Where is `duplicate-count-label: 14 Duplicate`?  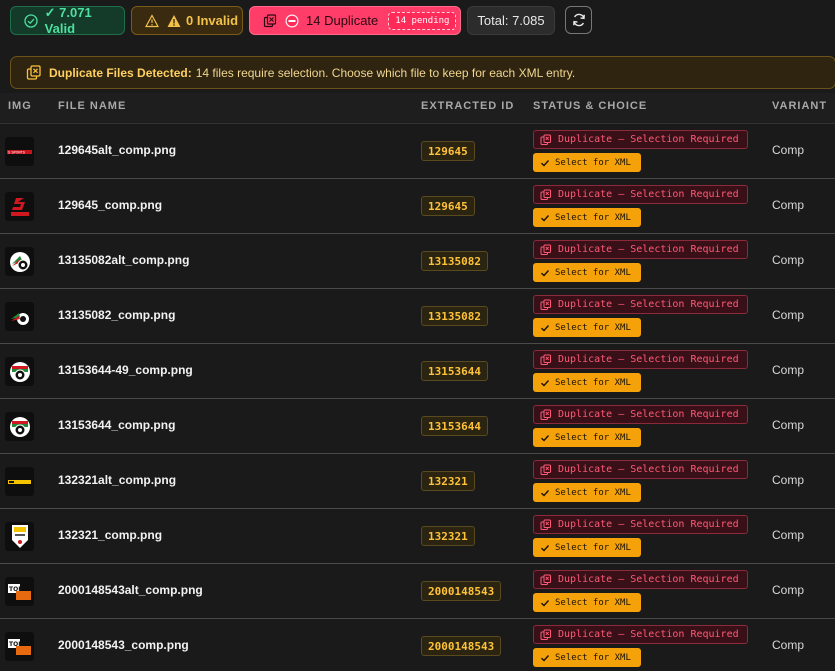 duplicate-count-label: 14 Duplicate is located at coordinates (342, 20).